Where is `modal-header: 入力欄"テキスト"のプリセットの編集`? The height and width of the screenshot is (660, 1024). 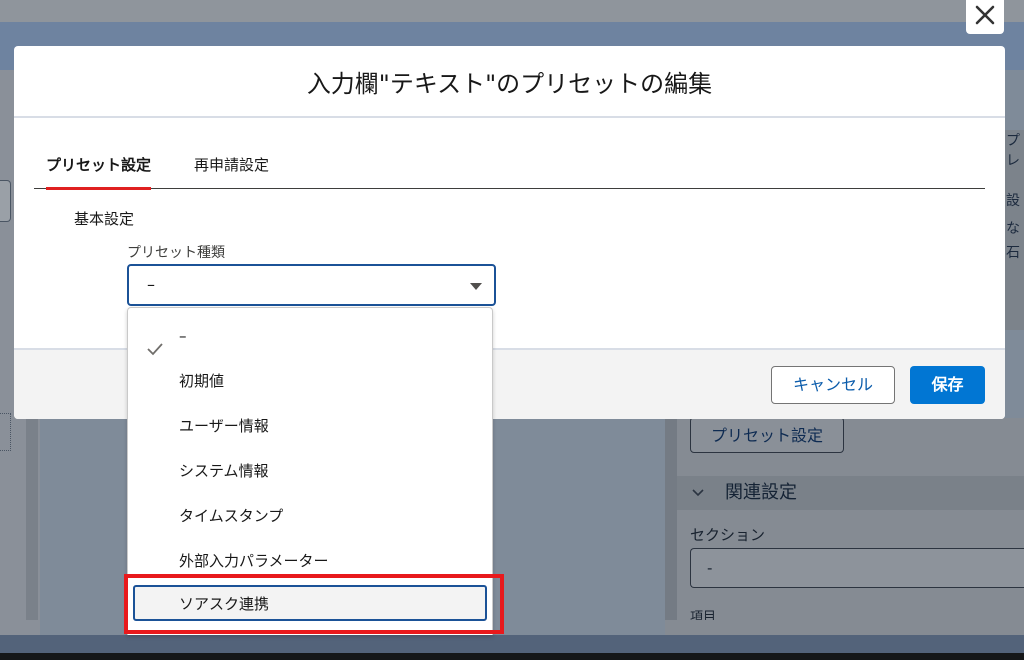 modal-header: 入力欄"テキスト"のプリセットの編集 is located at coordinates (509, 82).